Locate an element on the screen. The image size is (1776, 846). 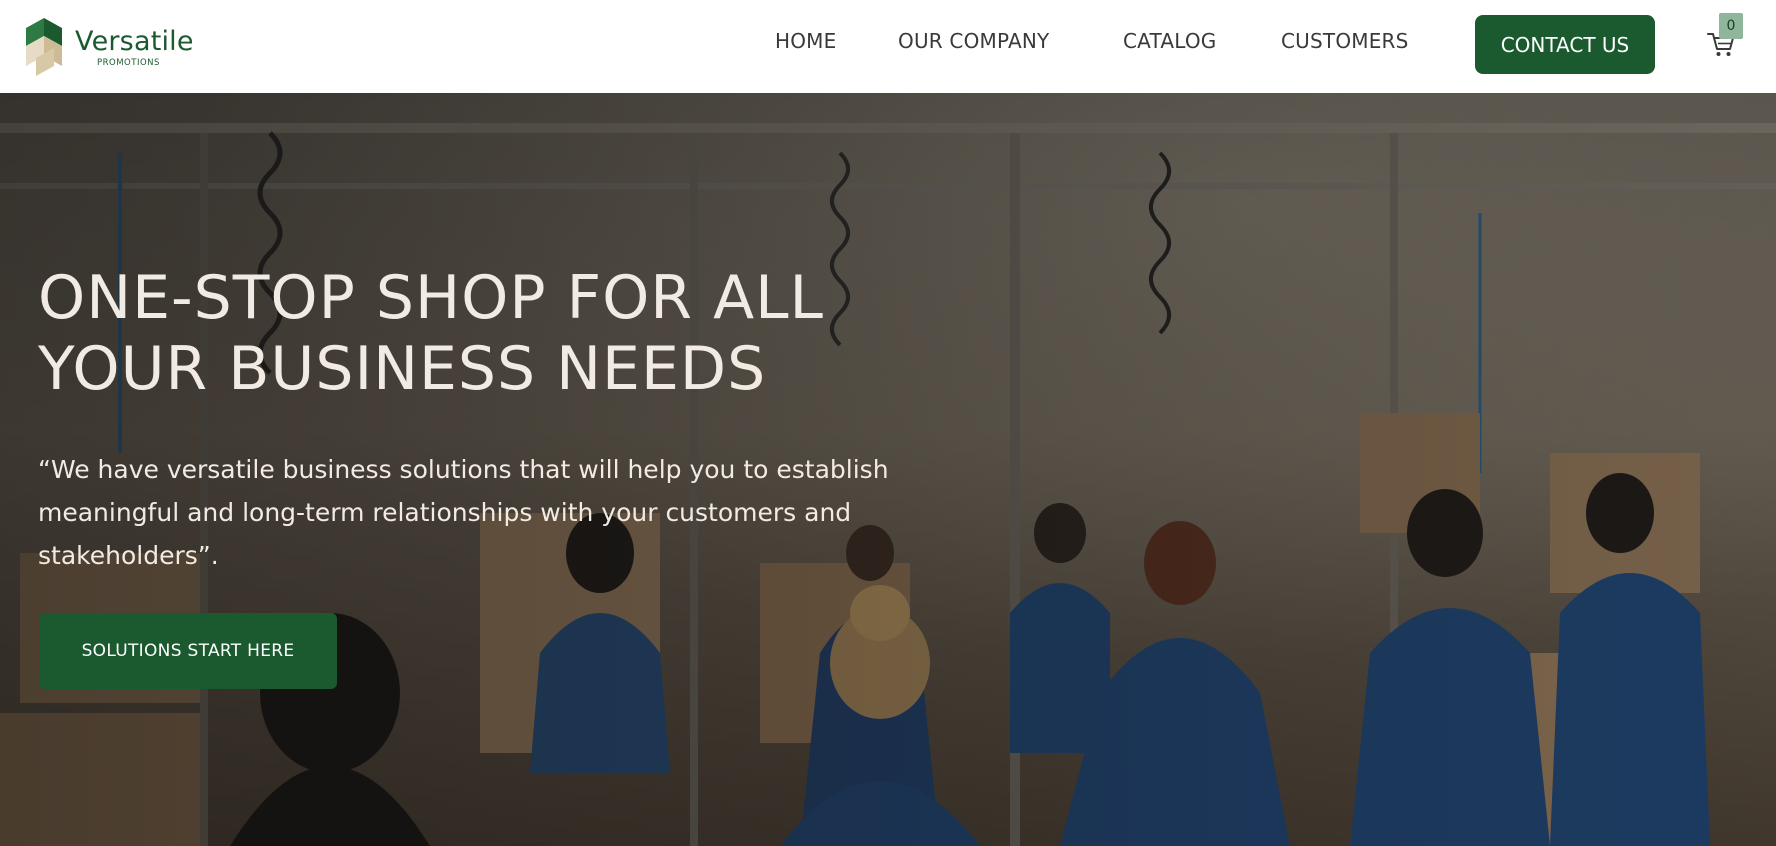
nav-customers: CUSTOMERS is located at coordinates (1345, 41).